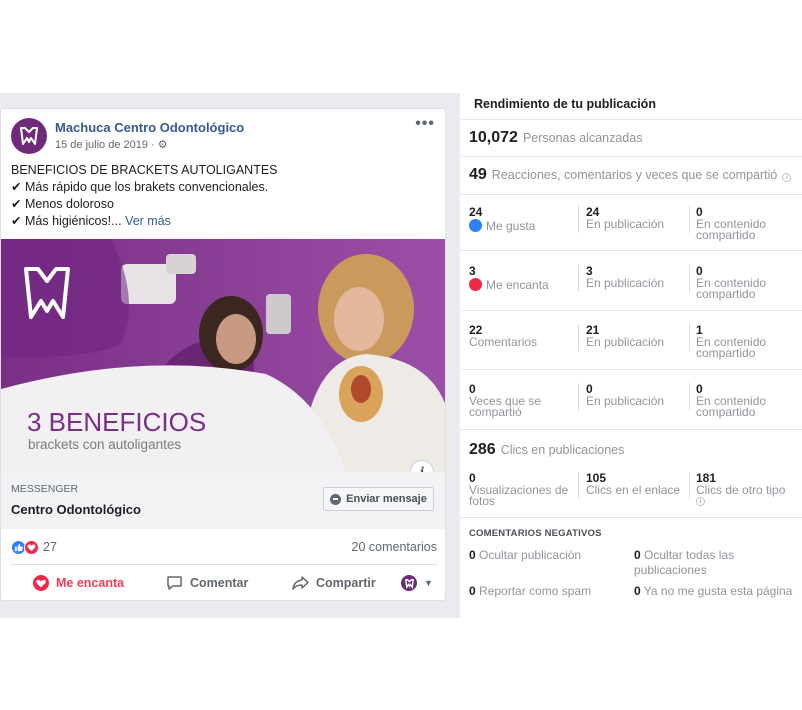 The width and height of the screenshot is (802, 710). I want to click on loves-total-cell: 3 Me encanta, so click(509, 278).